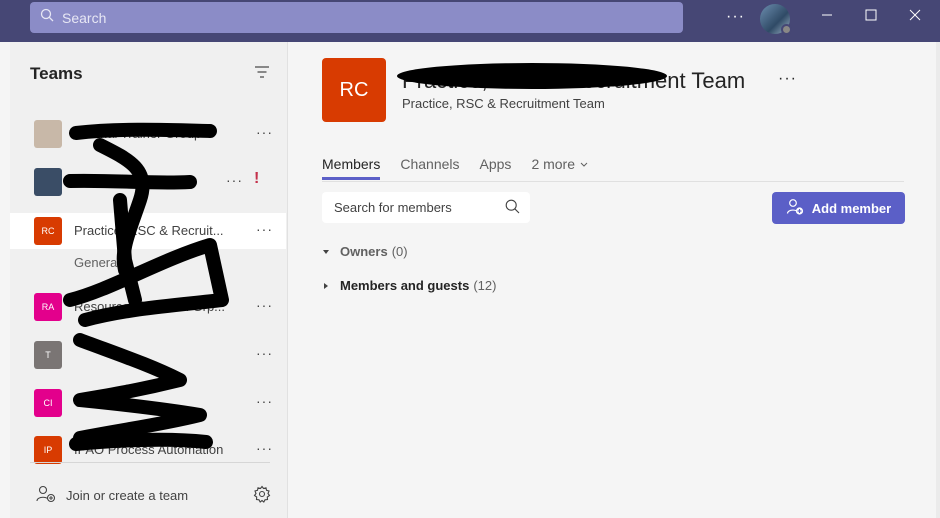 The height and width of the screenshot is (518, 940). Describe the element at coordinates (553, 164) in the screenshot. I see `tab-more-label: 2 more` at that location.